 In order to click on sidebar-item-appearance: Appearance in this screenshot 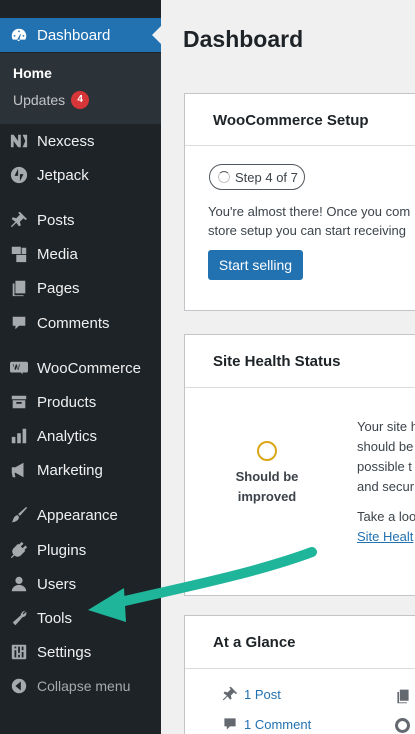, I will do `click(80, 515)`.